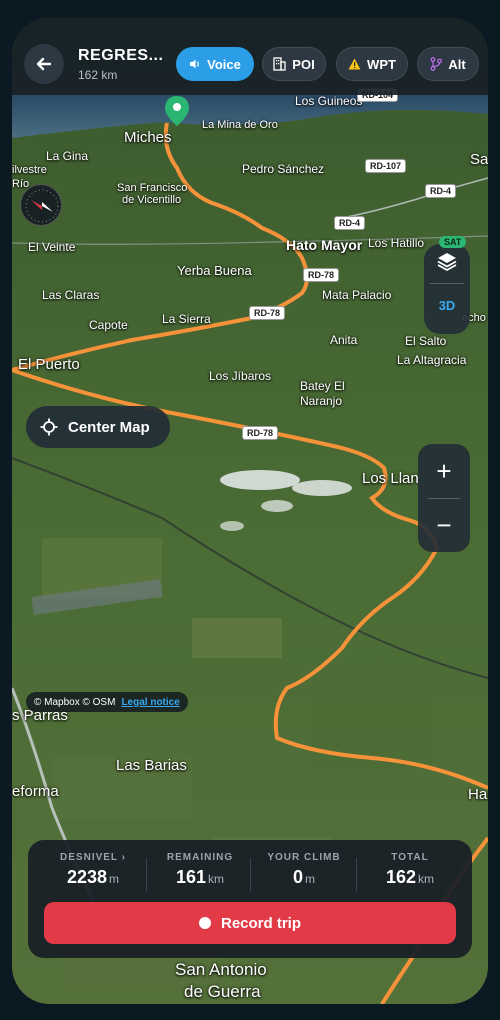 Image resolution: width=500 pixels, height=1020 pixels. I want to click on back-button, so click(44, 64).